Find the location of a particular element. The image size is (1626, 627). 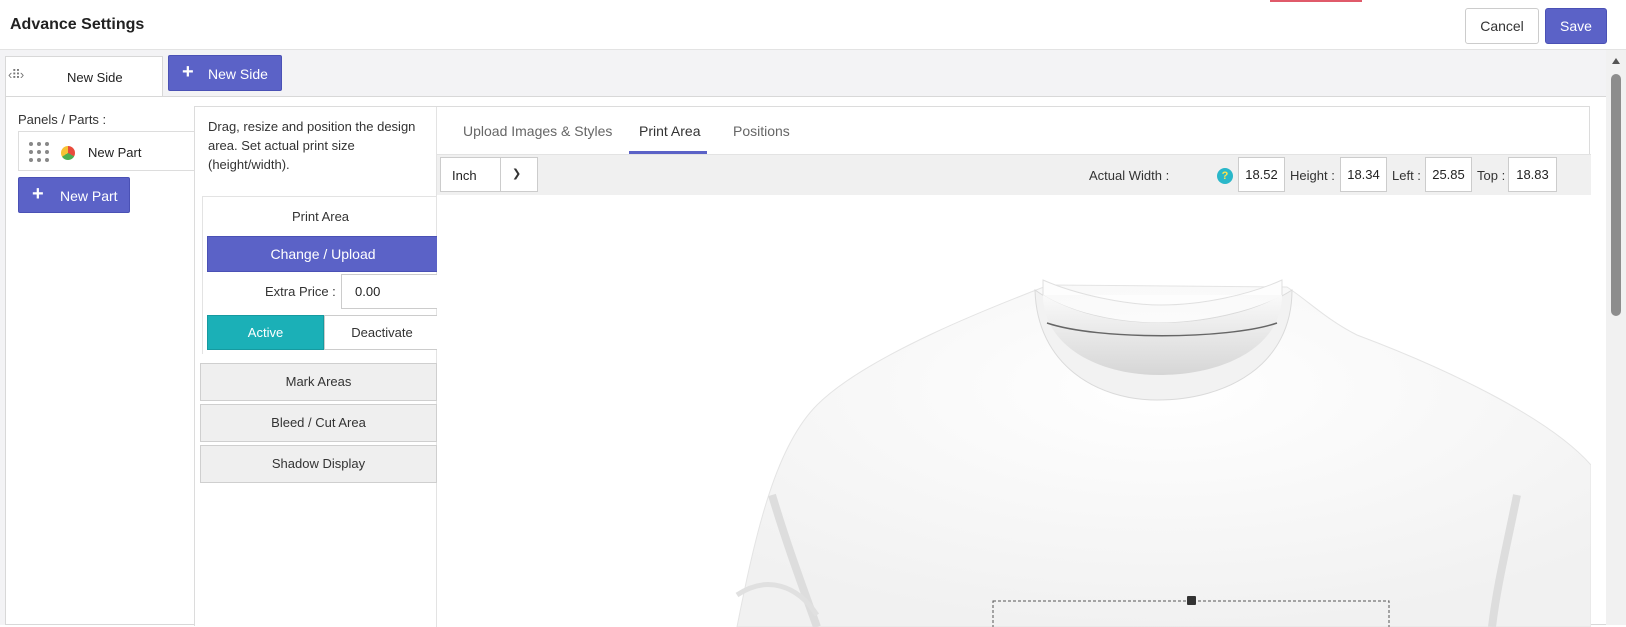

color-swatch-icon is located at coordinates (68, 153).